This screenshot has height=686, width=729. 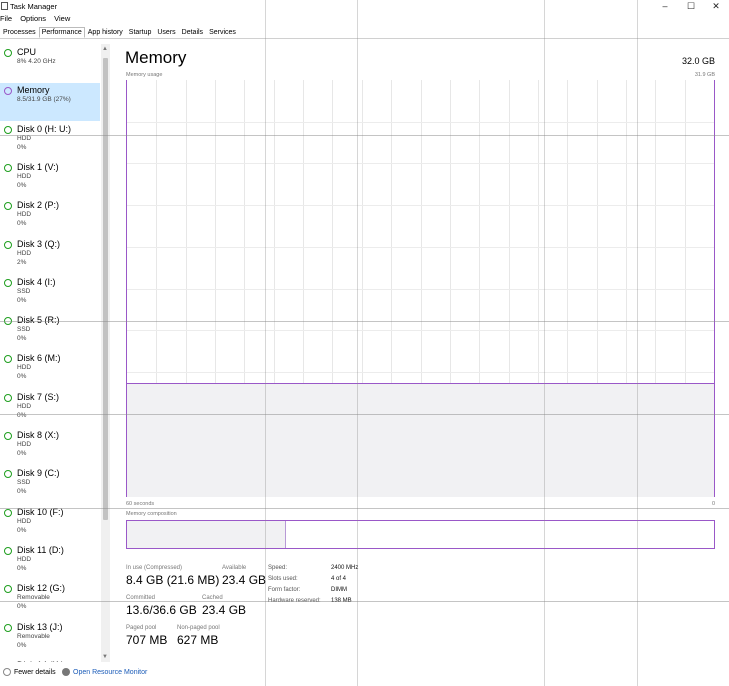 I want to click on menu-view: View, so click(x=62, y=18).